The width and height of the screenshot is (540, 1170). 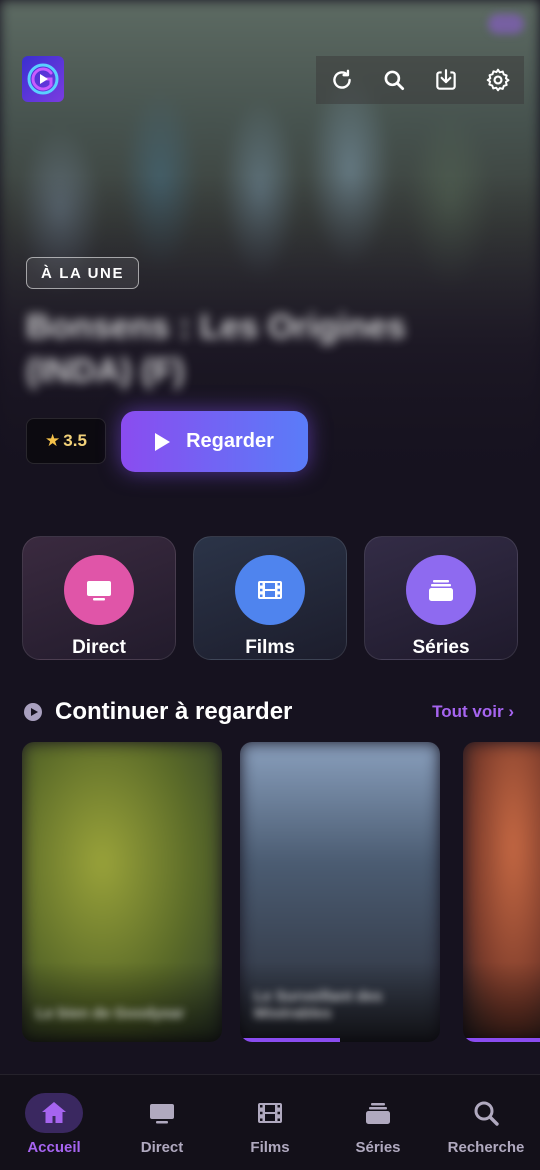 I want to click on continue-card: Le Surveillant des Misérables, so click(x=340, y=892).